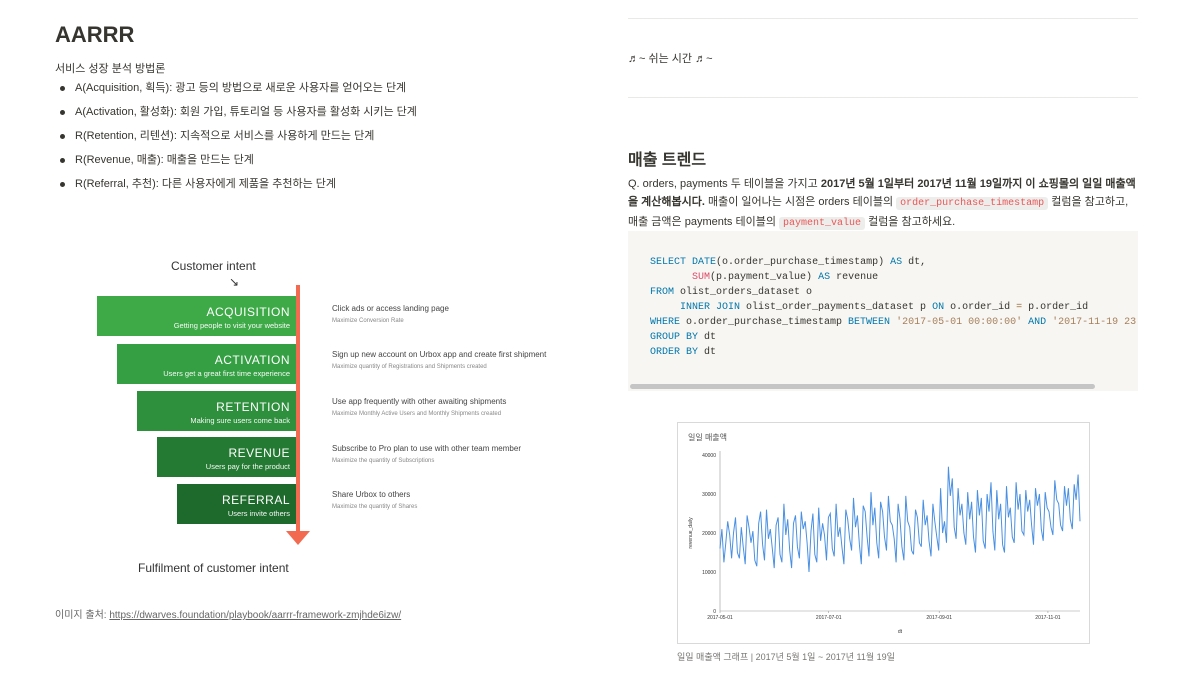 Image resolution: width=1200 pixels, height=690 pixels. Describe the element at coordinates (836, 307) in the screenshot. I see `code-token: olist_order_payments_dataset p` at that location.